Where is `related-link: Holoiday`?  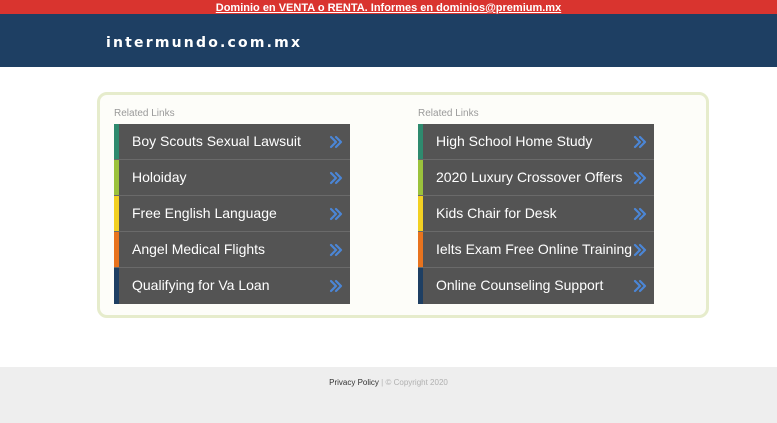 related-link: Holoiday is located at coordinates (232, 178).